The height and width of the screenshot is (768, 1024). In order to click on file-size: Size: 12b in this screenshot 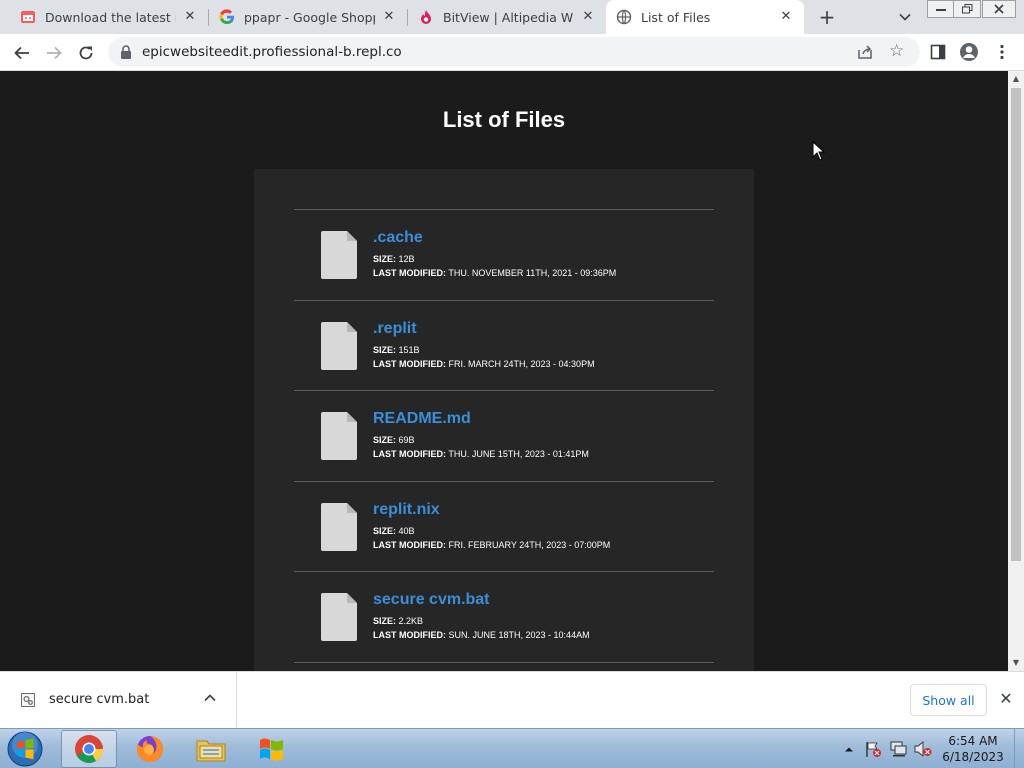, I will do `click(394, 259)`.